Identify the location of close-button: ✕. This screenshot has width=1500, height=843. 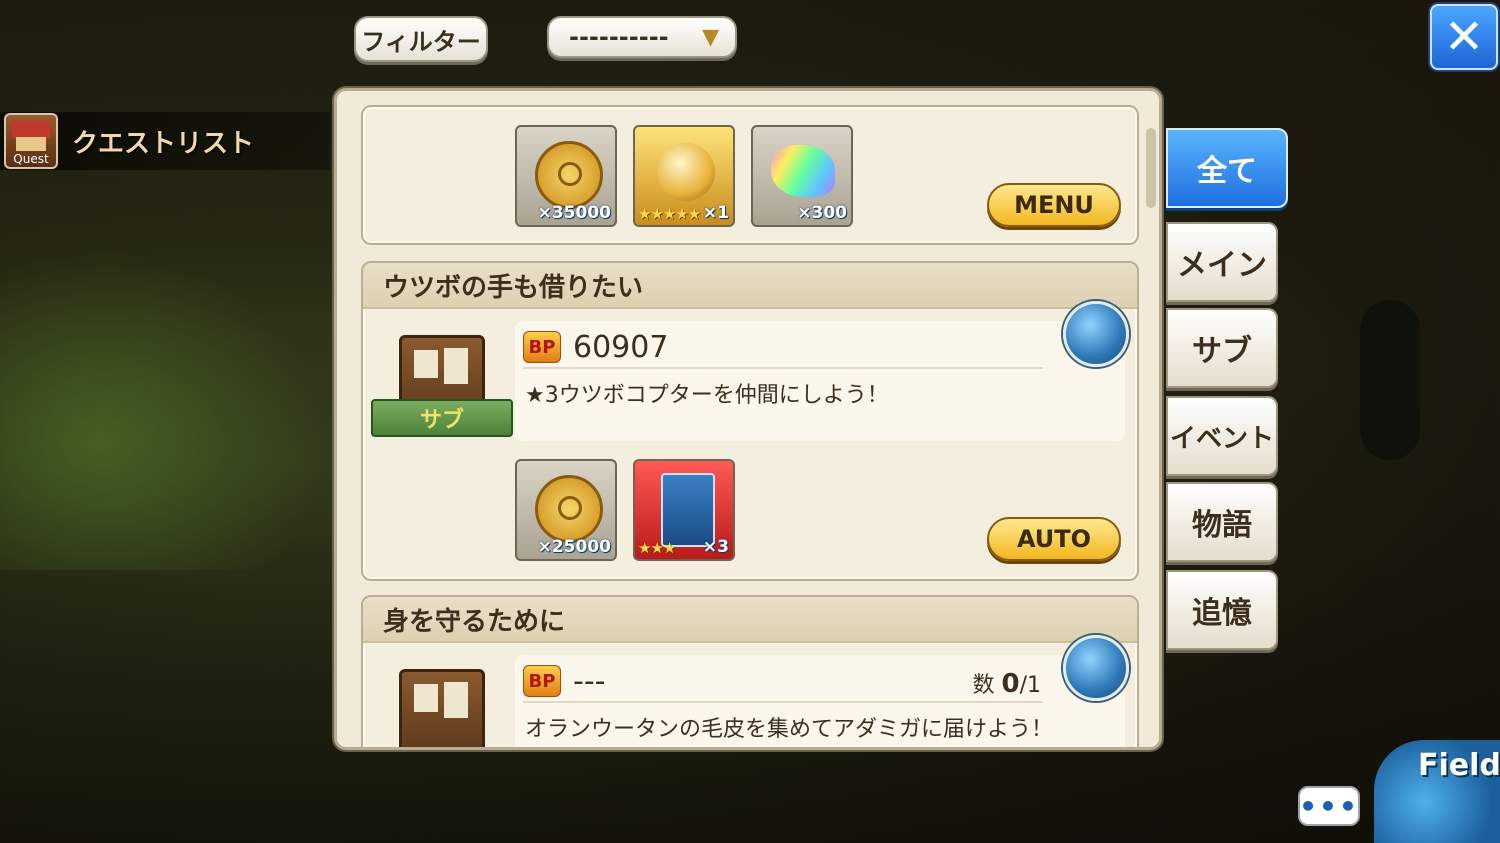
(1464, 37).